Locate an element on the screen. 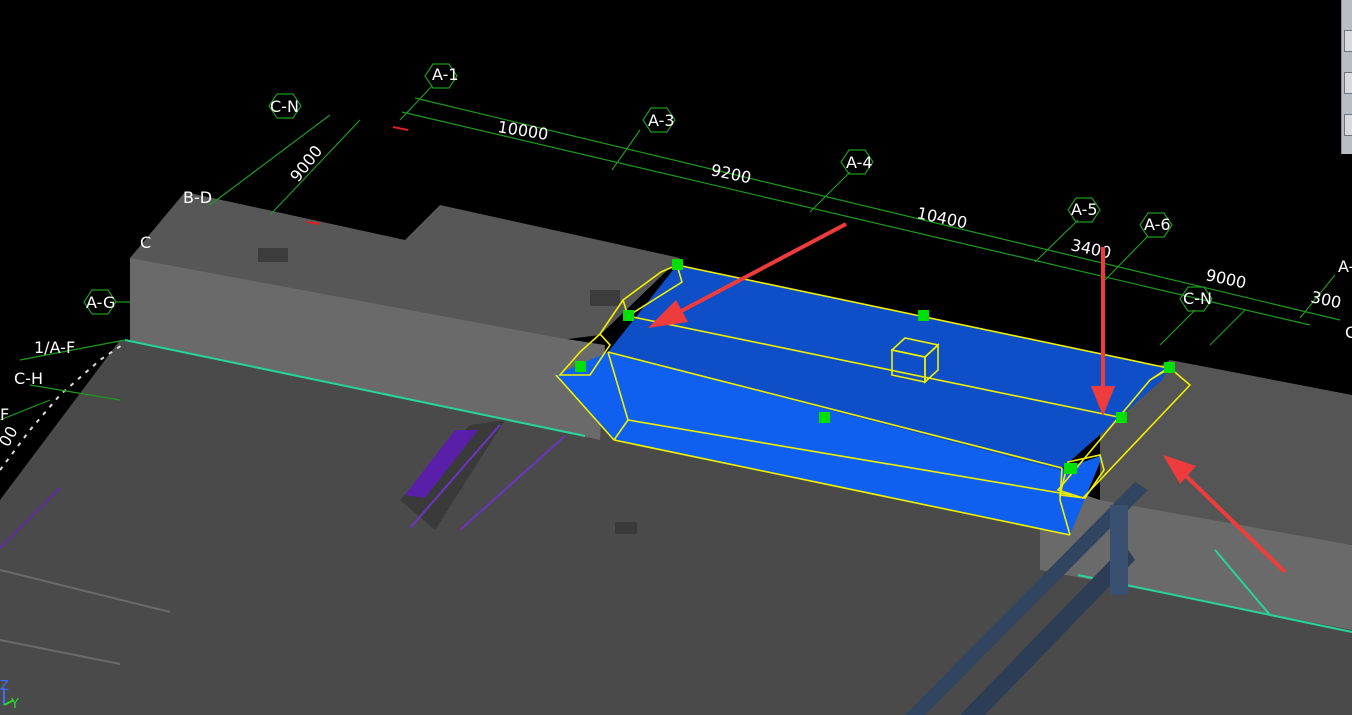 The height and width of the screenshot is (715, 1352). dim-a1-a3: 10000 is located at coordinates (522, 130).